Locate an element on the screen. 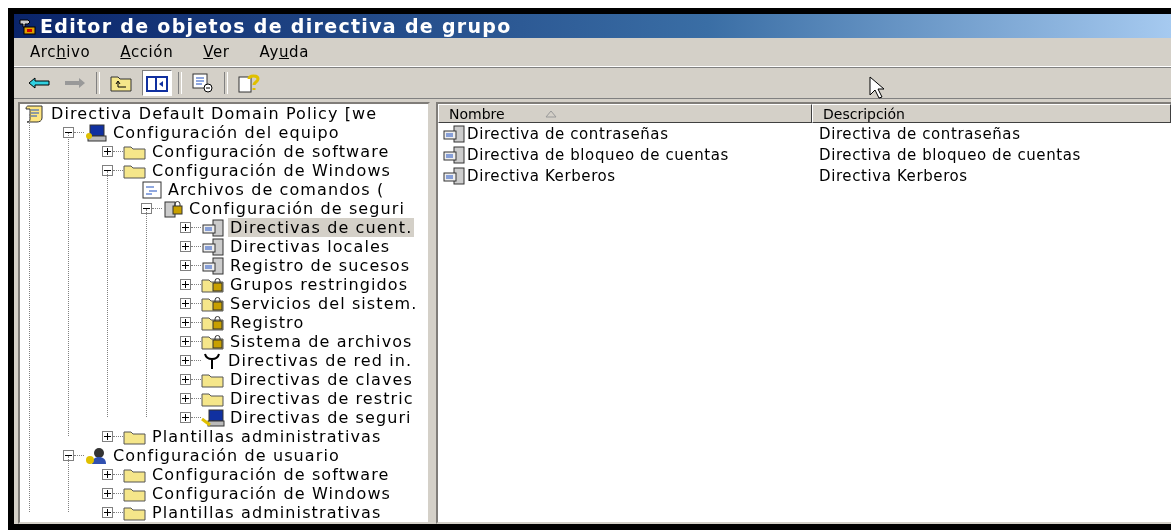  tree-item: Configuración de seguri is located at coordinates (297, 208).